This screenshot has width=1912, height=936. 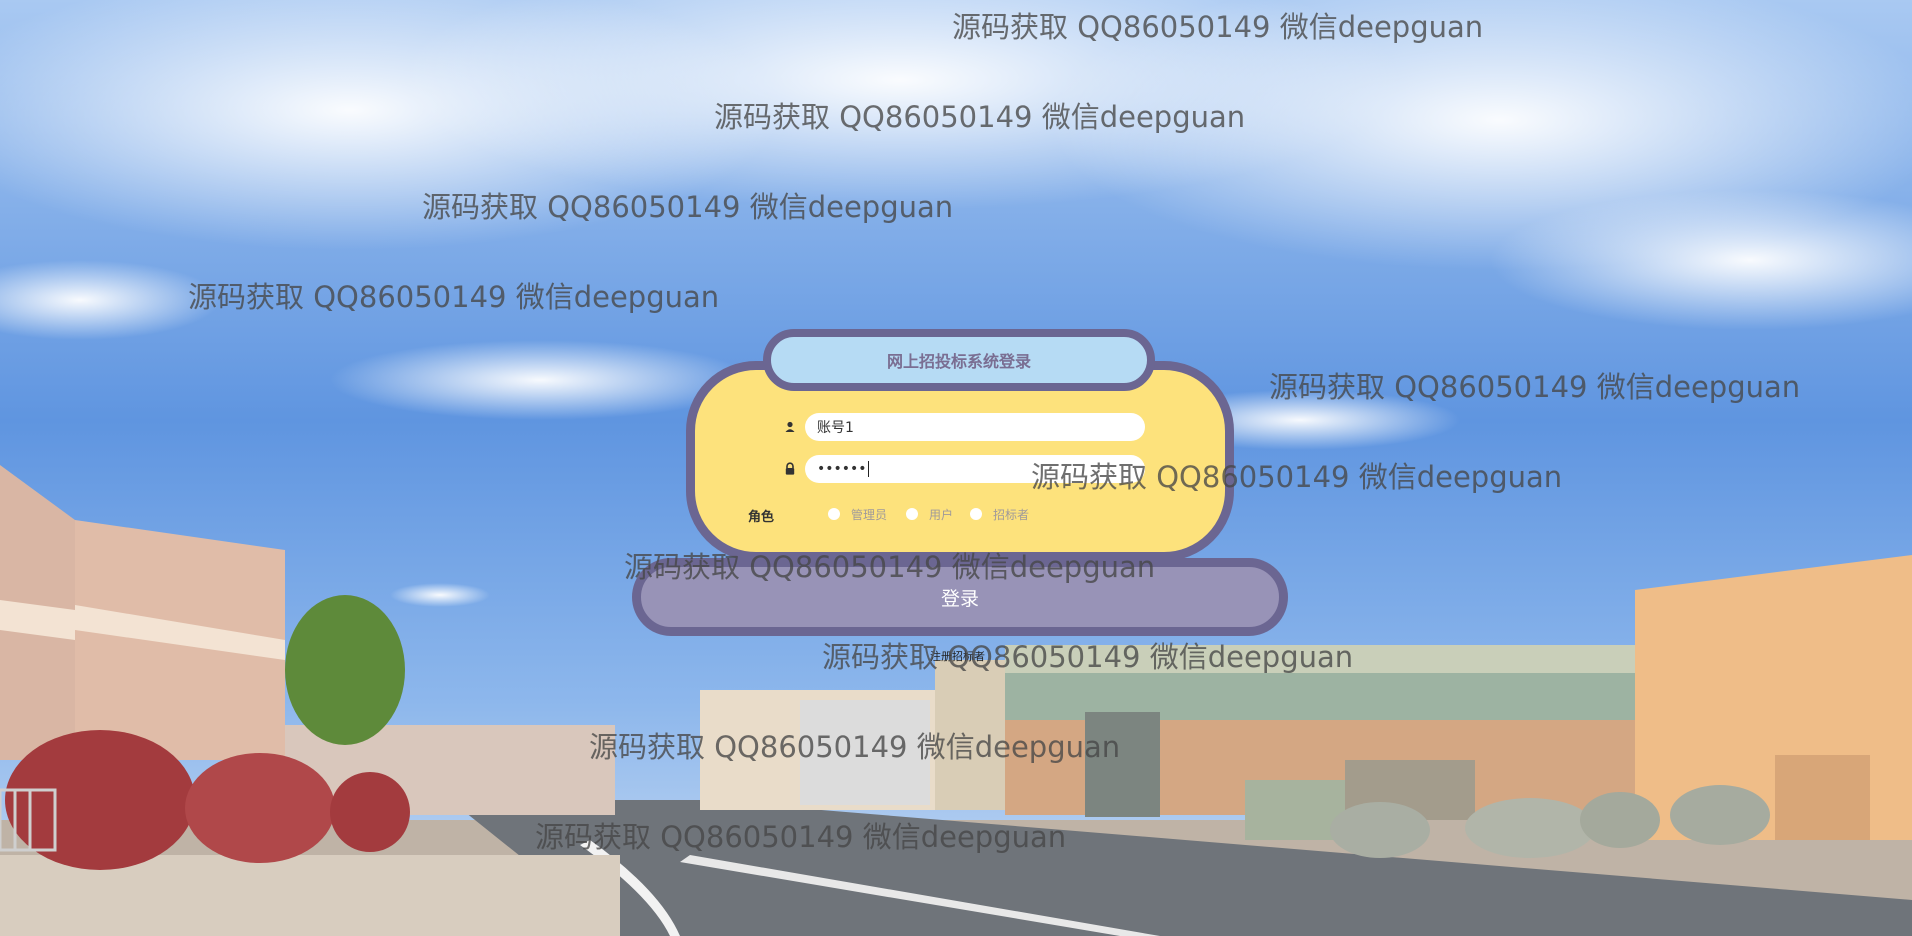 I want to click on user-icon, so click(x=790, y=426).